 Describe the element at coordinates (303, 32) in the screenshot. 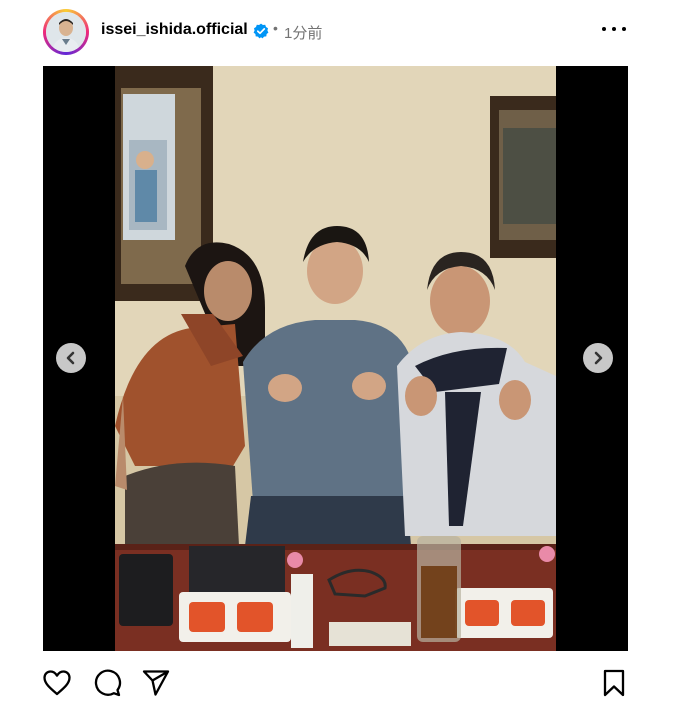

I see `post-timestamp: 1分前` at that location.